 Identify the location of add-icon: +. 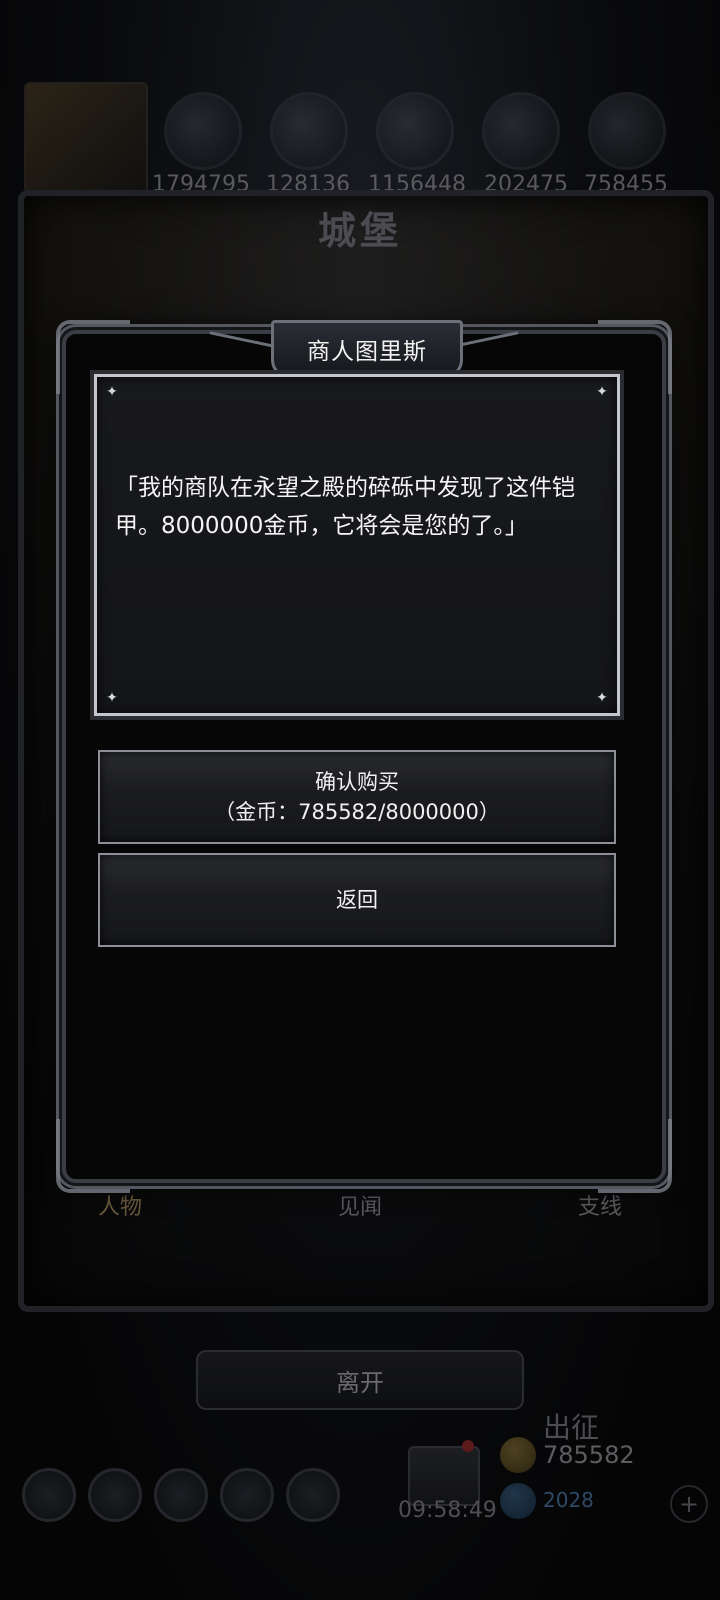
(689, 1504).